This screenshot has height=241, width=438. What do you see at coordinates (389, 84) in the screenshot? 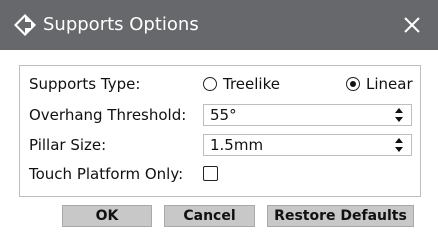
I see `radio-linear-label: Linear` at bounding box center [389, 84].